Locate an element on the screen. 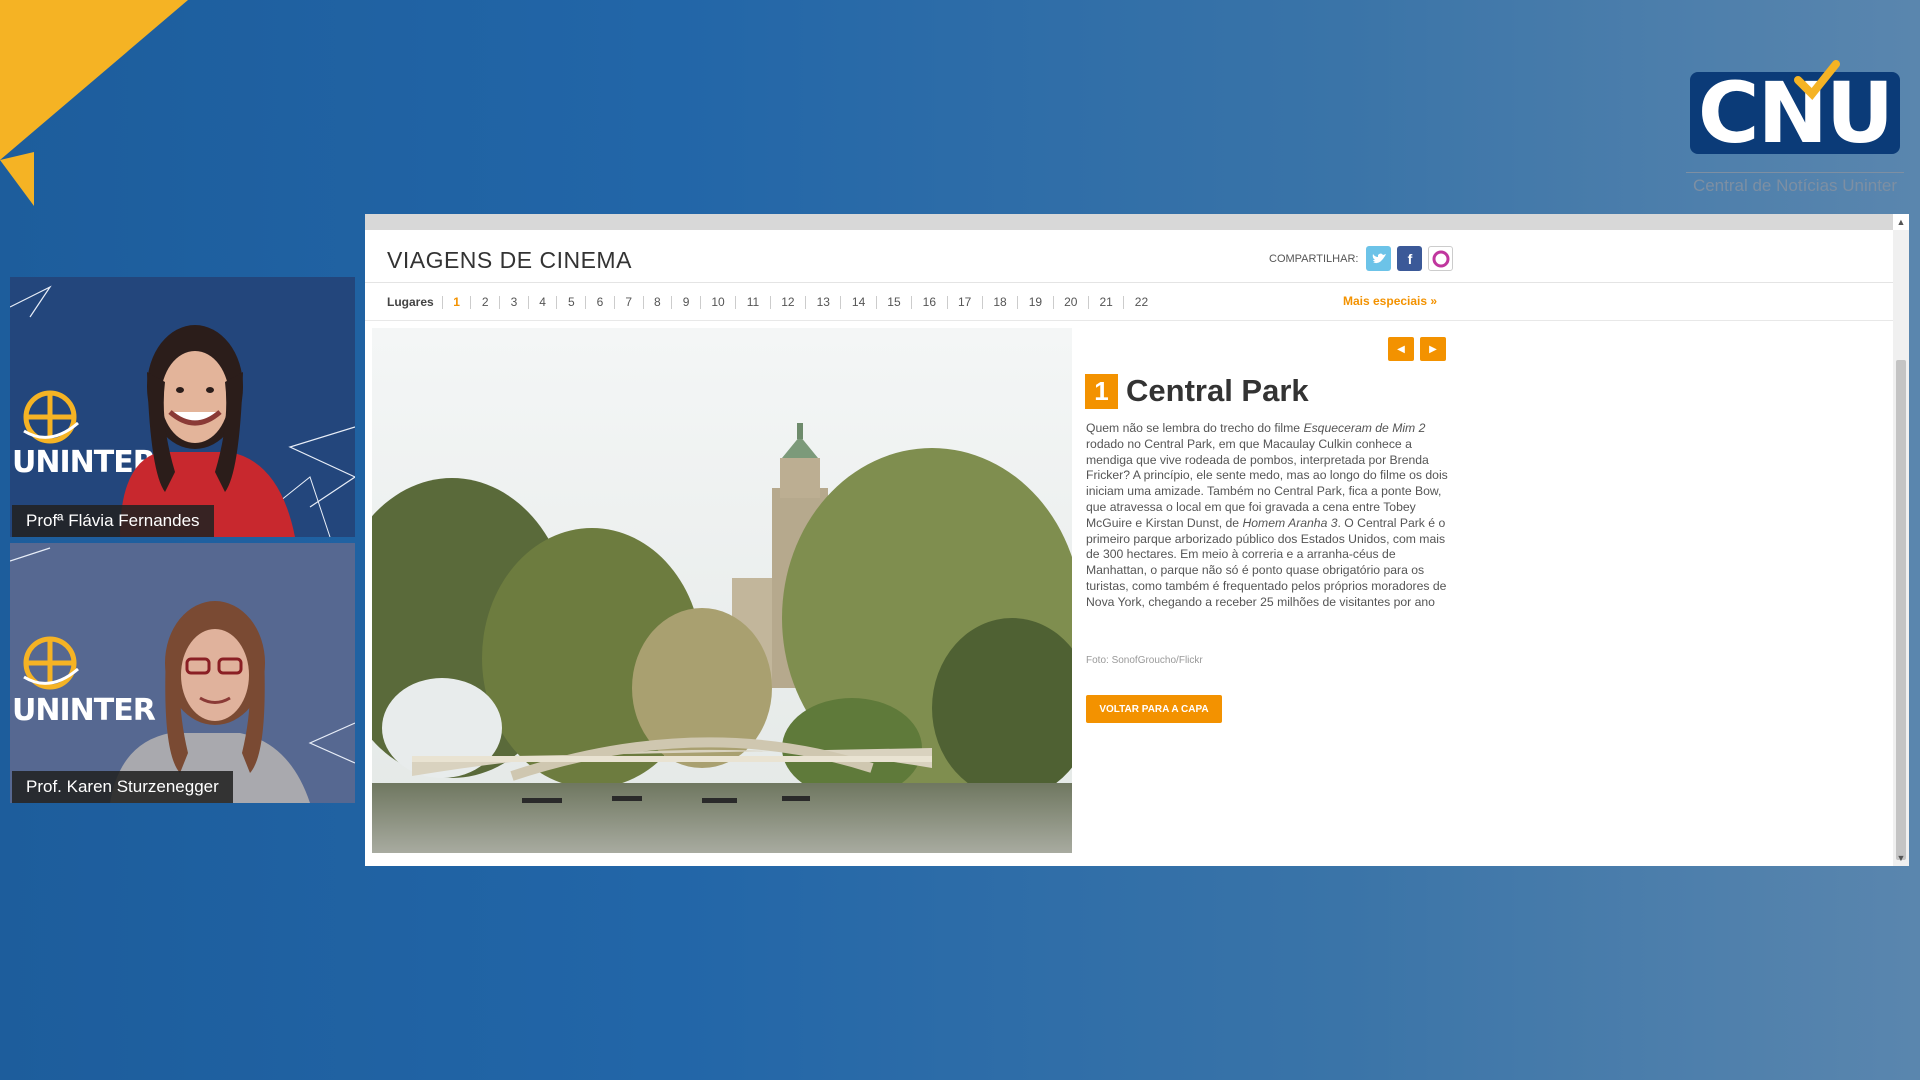  cnu-logo: CNU Central de Notícias Uninter is located at coordinates (1795, 127).